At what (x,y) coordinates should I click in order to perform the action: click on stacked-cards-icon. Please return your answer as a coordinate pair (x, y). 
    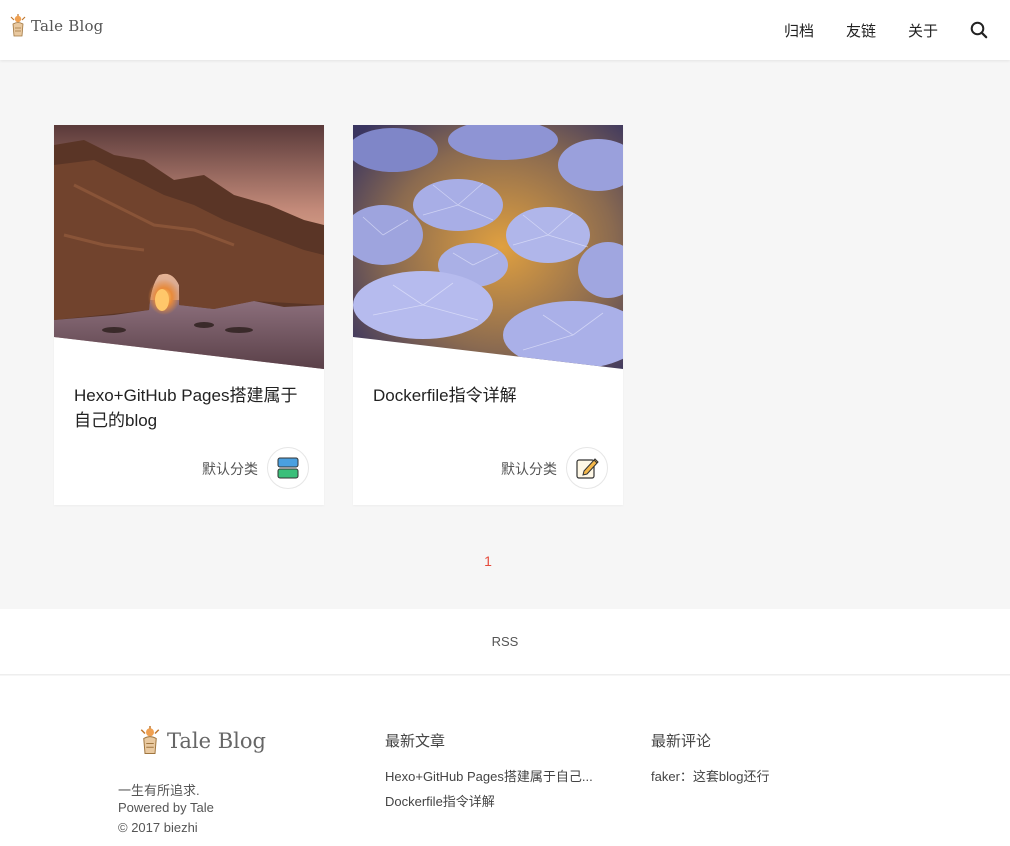
    Looking at the image, I should click on (288, 468).